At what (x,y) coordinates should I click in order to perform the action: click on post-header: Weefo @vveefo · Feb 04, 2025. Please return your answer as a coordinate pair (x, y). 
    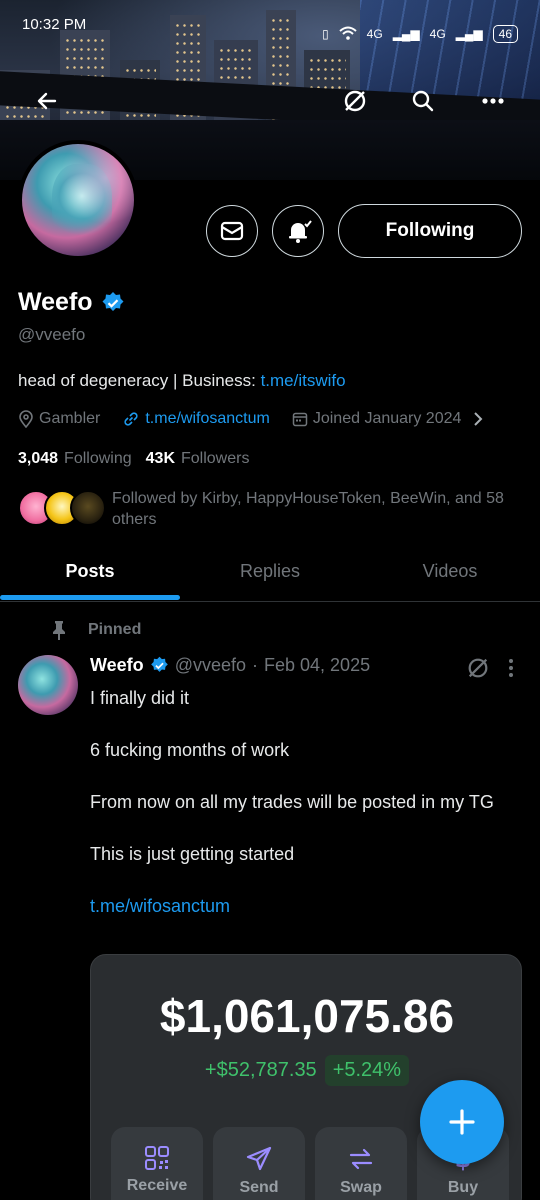
    Looking at the image, I should click on (230, 665).